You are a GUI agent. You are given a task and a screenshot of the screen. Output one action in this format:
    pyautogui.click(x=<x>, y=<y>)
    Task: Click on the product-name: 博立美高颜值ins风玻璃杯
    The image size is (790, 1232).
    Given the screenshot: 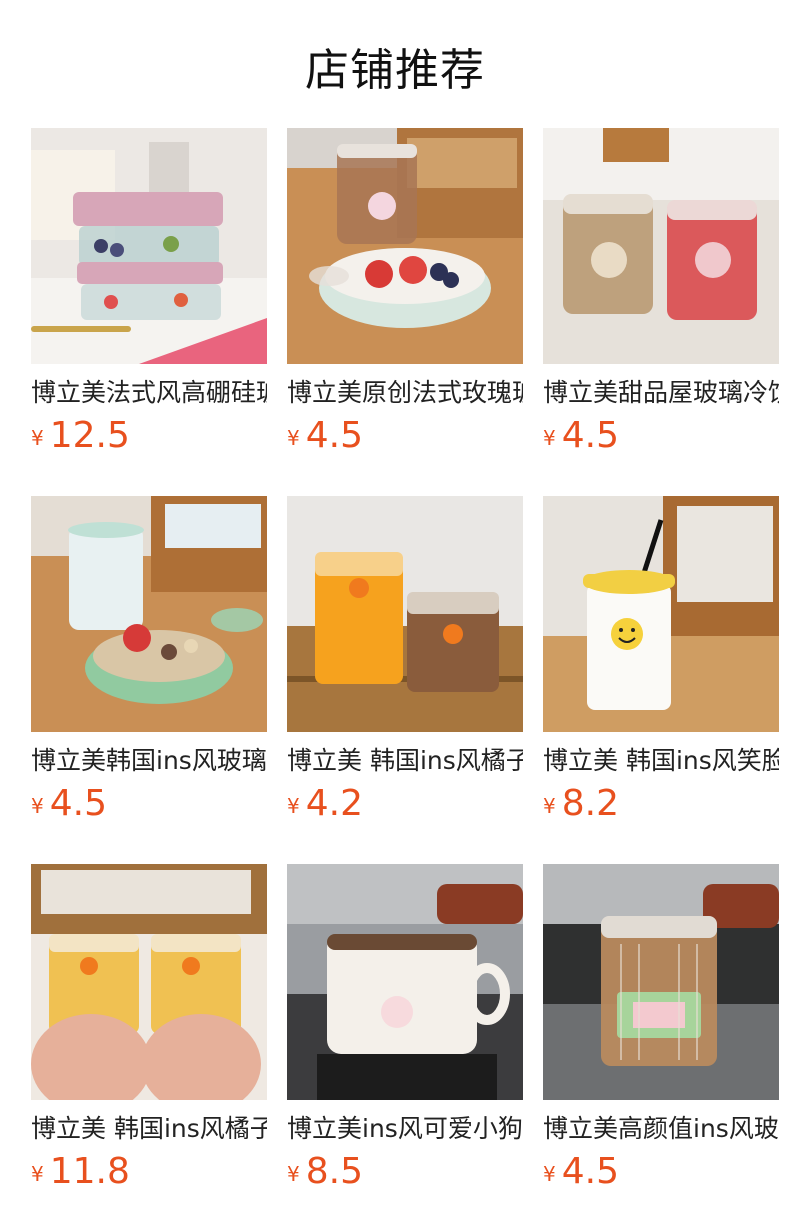 What is the action you would take?
    pyautogui.click(x=661, y=1128)
    